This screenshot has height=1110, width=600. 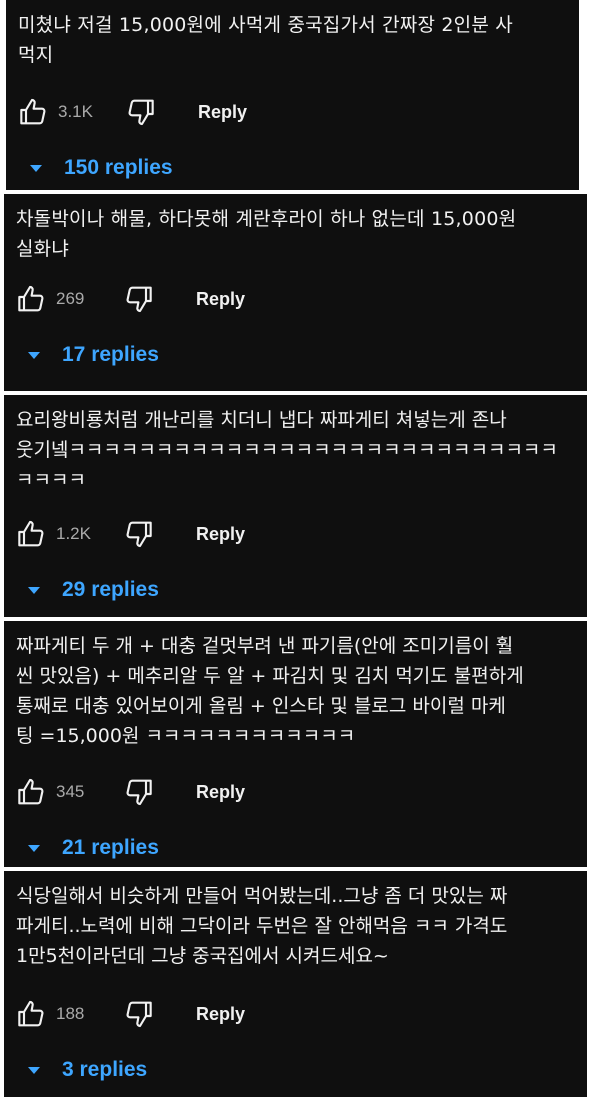 What do you see at coordinates (266, 234) in the screenshot?
I see `comment-text: 차돌박이나 해물, 하다못해 계란후라이 하나 없는데 15,000원 실화냐` at bounding box center [266, 234].